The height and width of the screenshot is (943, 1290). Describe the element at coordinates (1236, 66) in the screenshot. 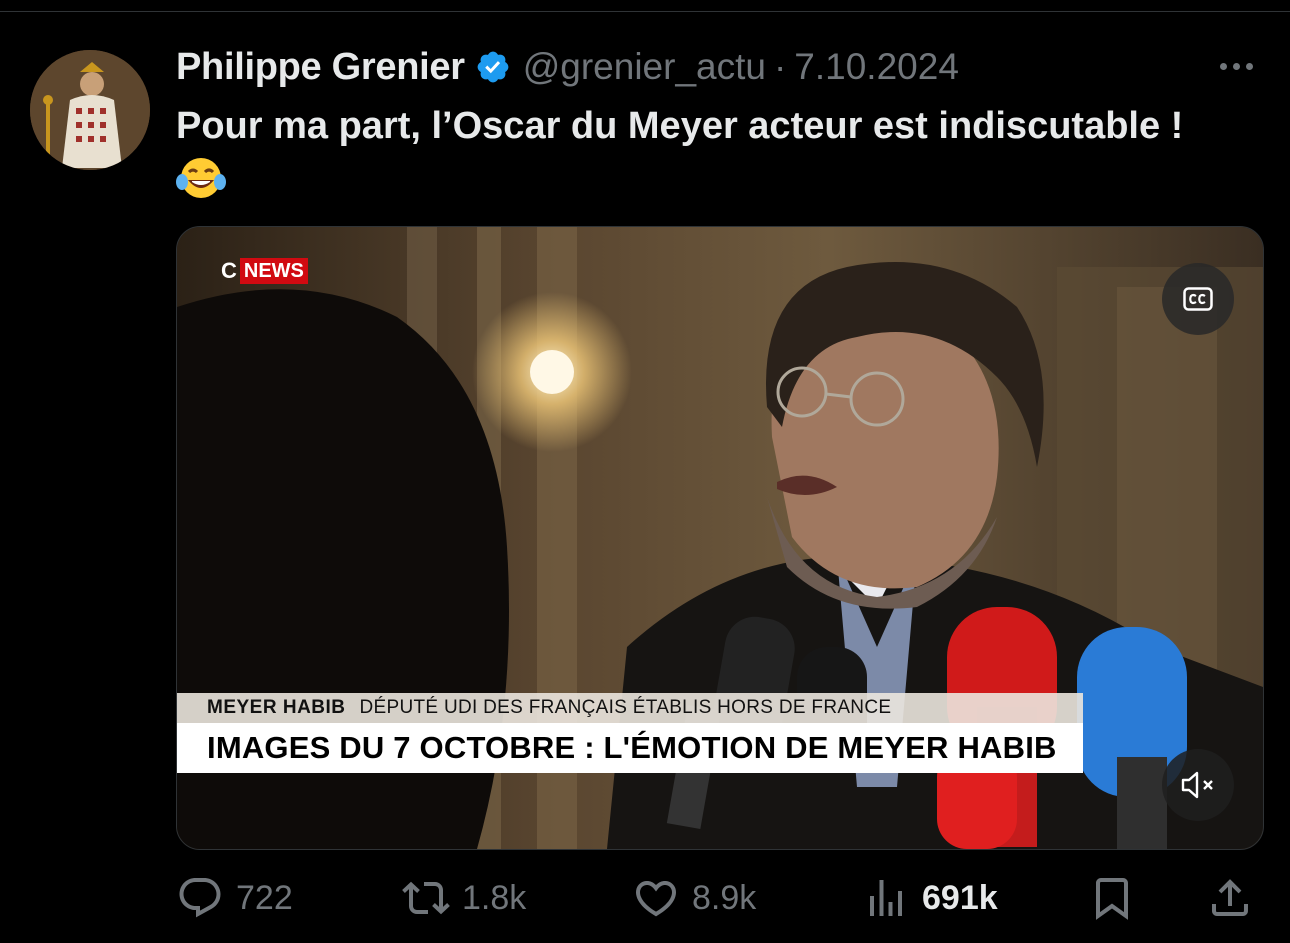

I see `more-options-icon` at that location.